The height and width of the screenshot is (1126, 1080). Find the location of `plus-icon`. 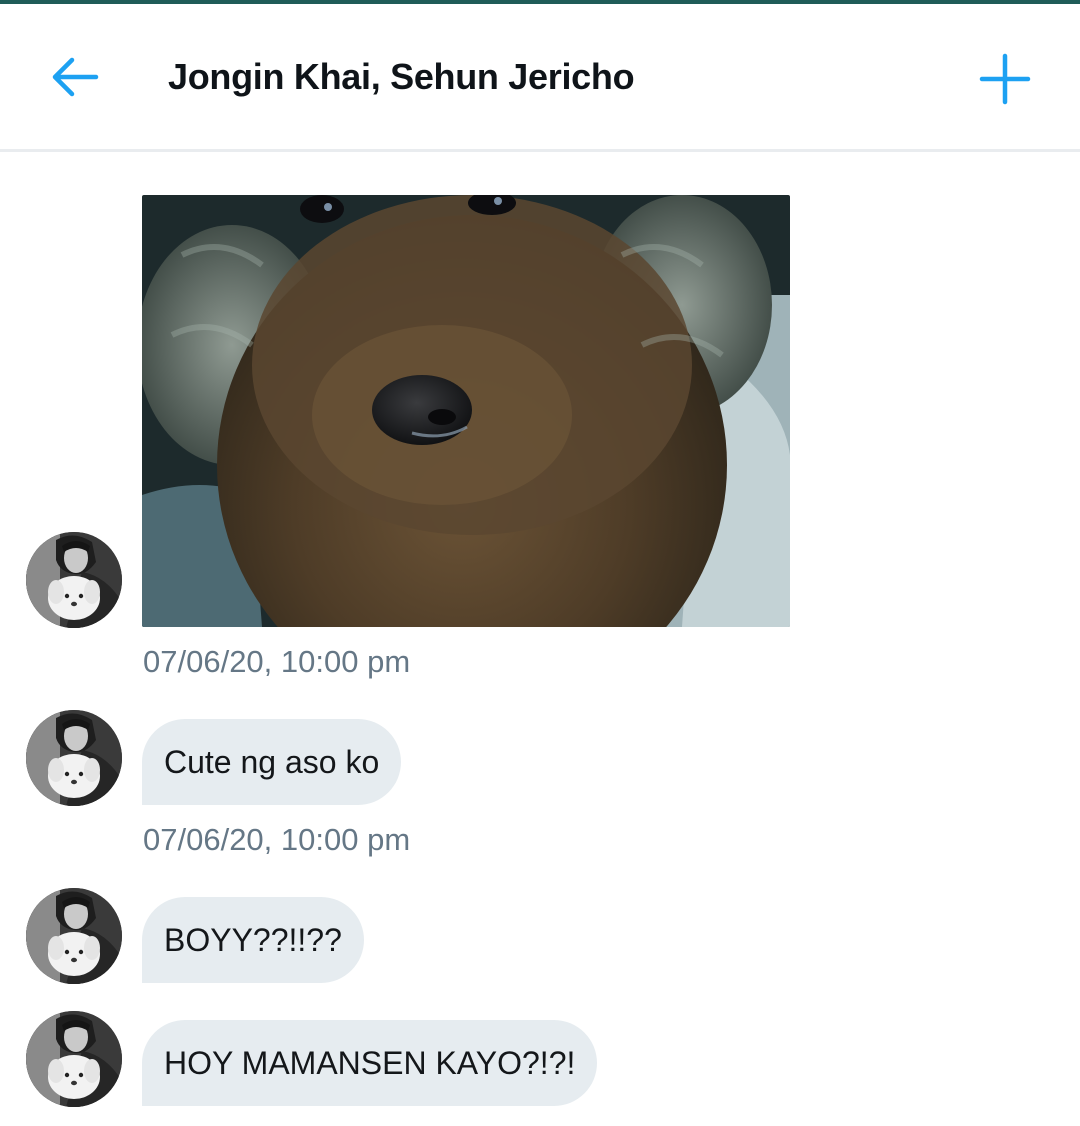

plus-icon is located at coordinates (1005, 79).